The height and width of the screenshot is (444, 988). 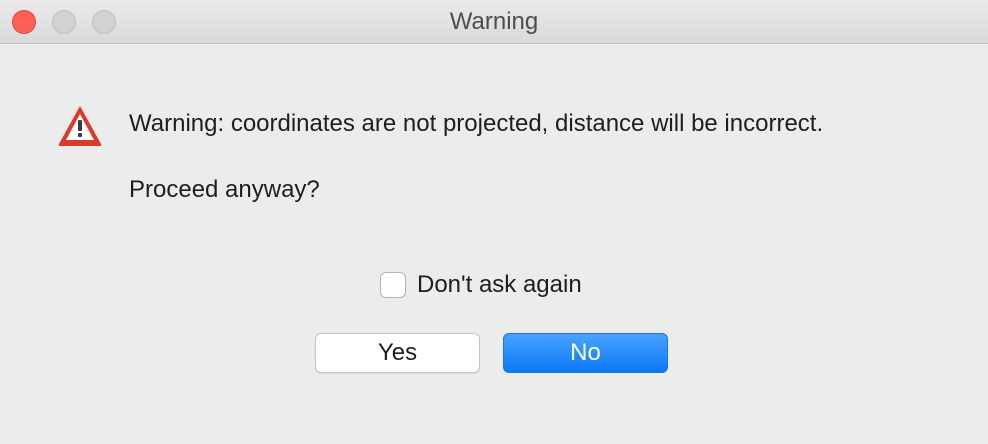 I want to click on title-bar: Warning, so click(x=494, y=22).